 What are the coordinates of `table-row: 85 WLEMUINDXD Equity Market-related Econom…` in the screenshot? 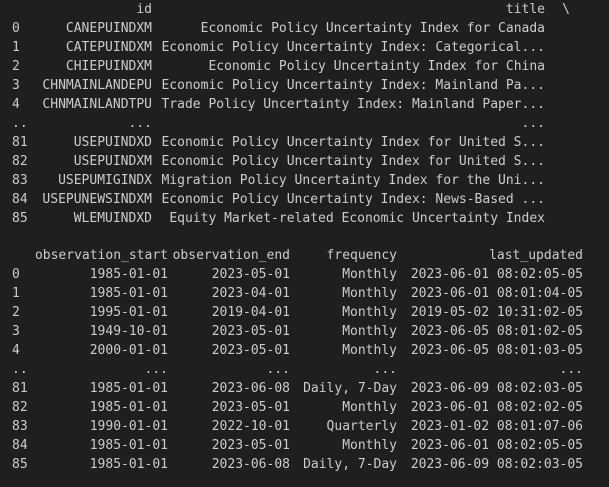 It's located at (304, 218).